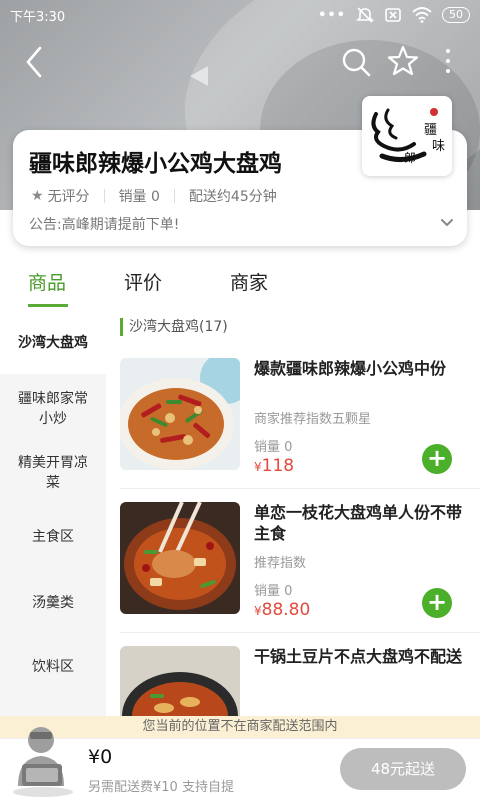  Describe the element at coordinates (37, 196) in the screenshot. I see `star-filled-icon: ★` at that location.